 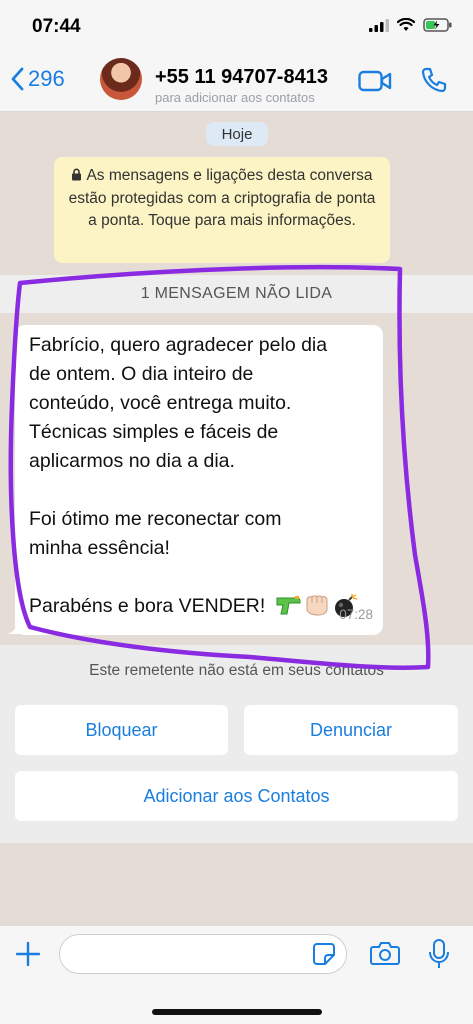 What do you see at coordinates (288, 605) in the screenshot?
I see `water-pistol-icon` at bounding box center [288, 605].